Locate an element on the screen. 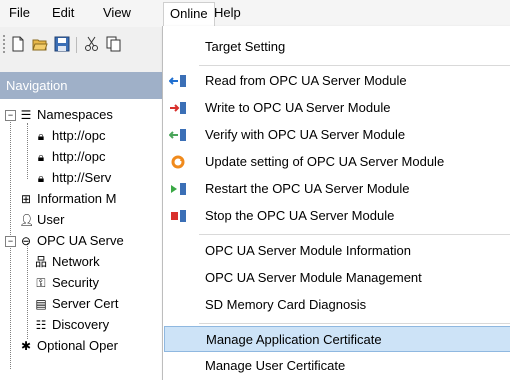  menu-item-label: Update setting of OPC UA Server Module is located at coordinates (325, 161).